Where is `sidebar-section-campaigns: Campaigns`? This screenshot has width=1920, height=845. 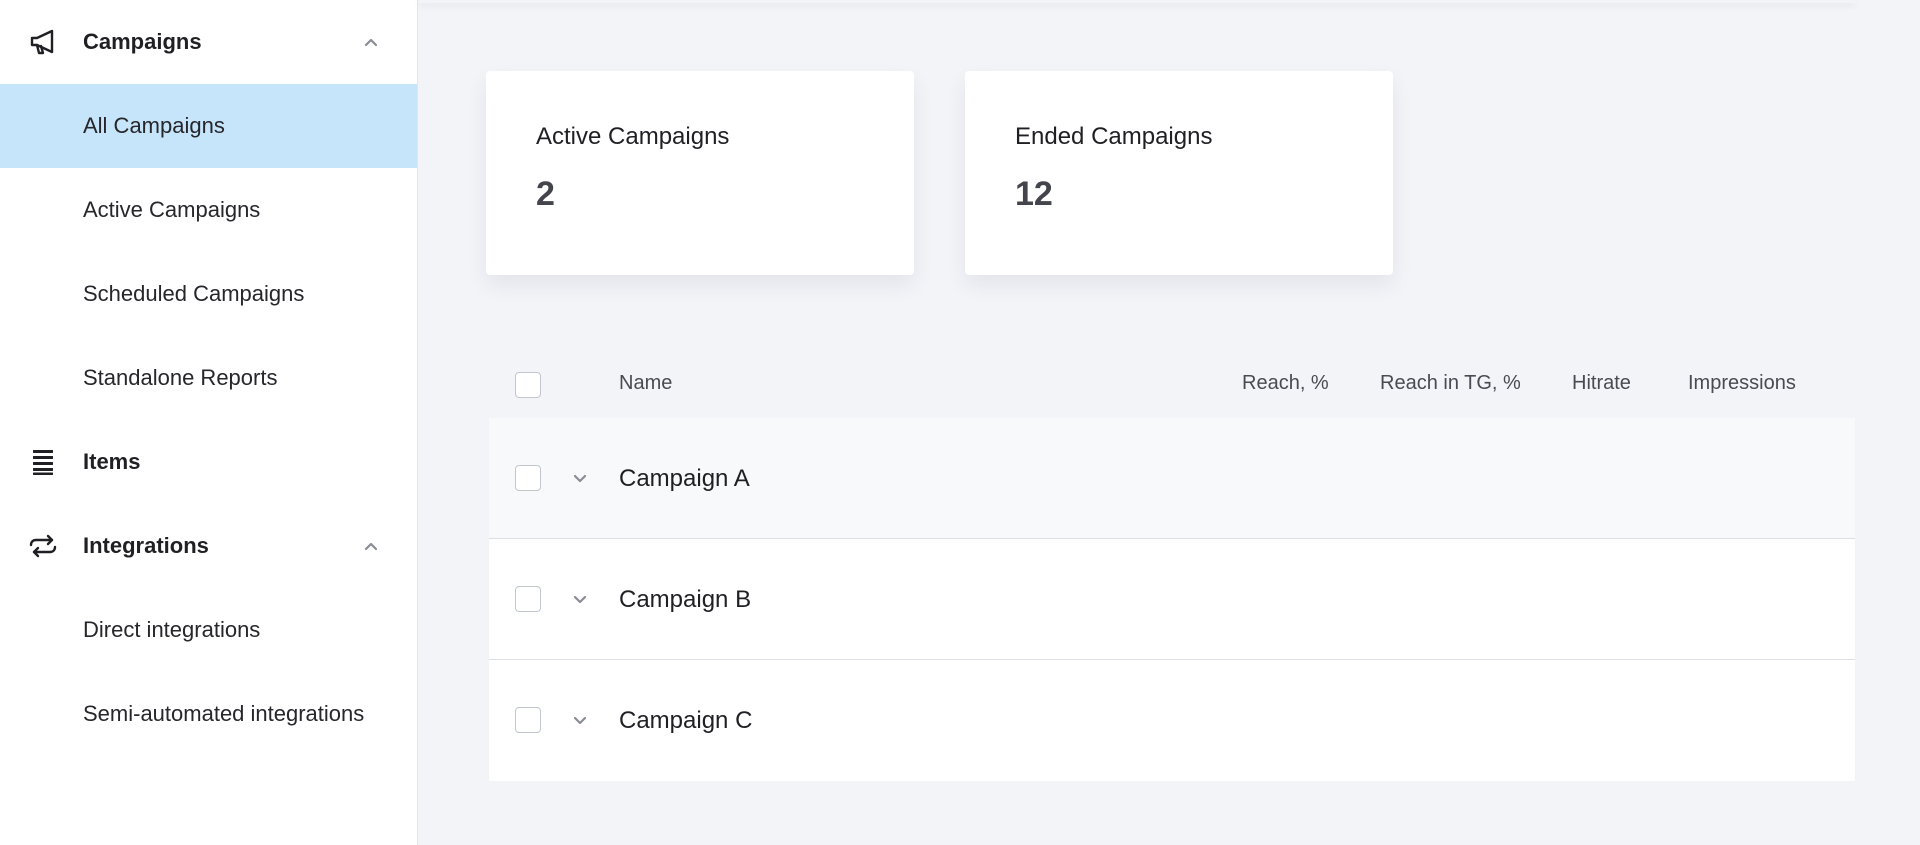 sidebar-section-campaigns: Campaigns is located at coordinates (208, 42).